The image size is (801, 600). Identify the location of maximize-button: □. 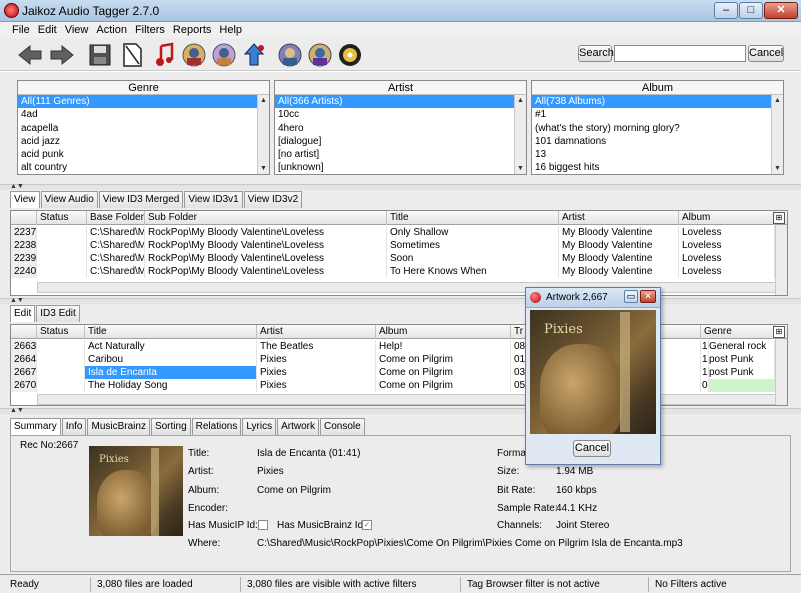
(751, 10).